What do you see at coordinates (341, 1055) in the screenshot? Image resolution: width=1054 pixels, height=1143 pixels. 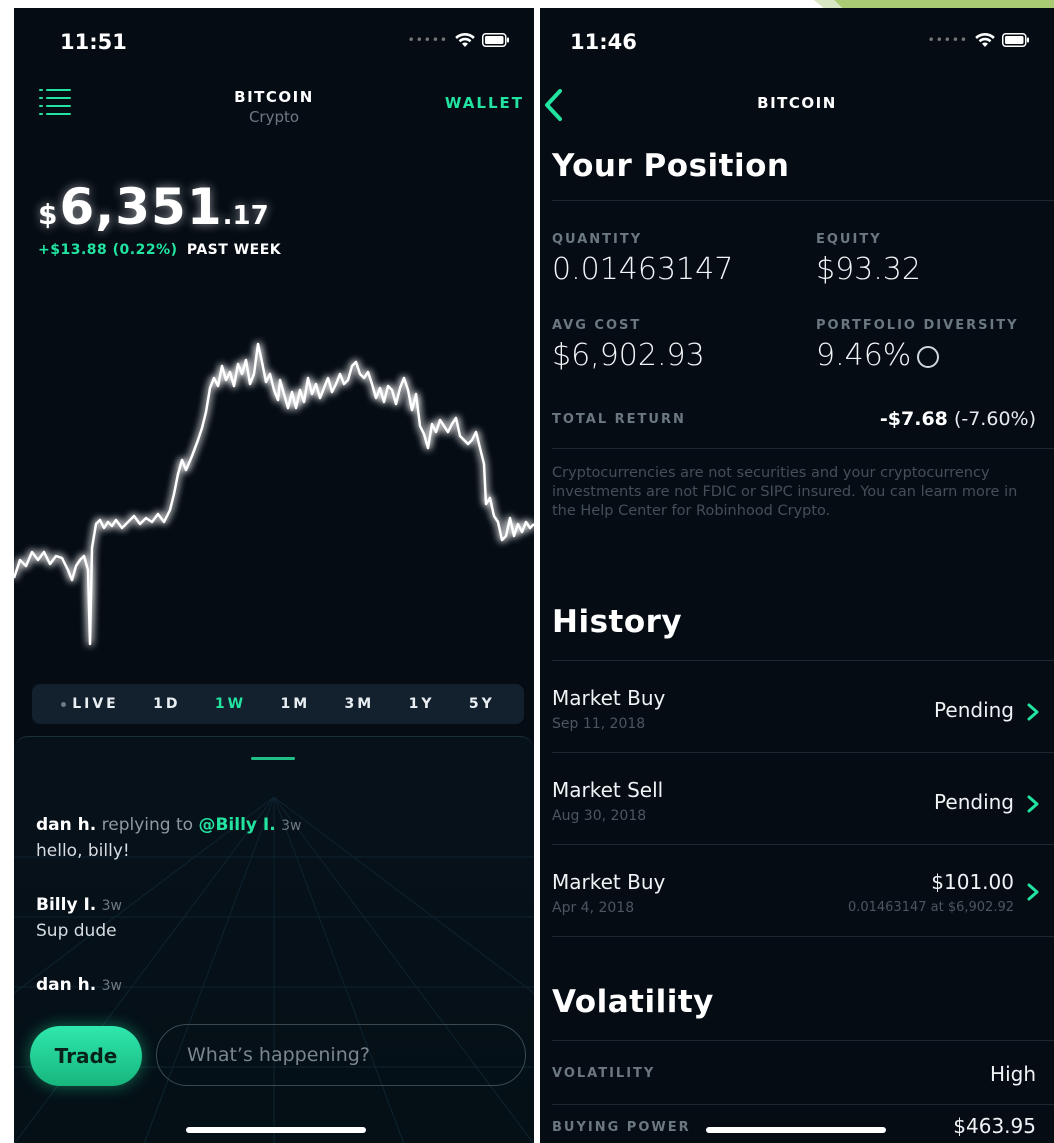 I see `composer-input` at bounding box center [341, 1055].